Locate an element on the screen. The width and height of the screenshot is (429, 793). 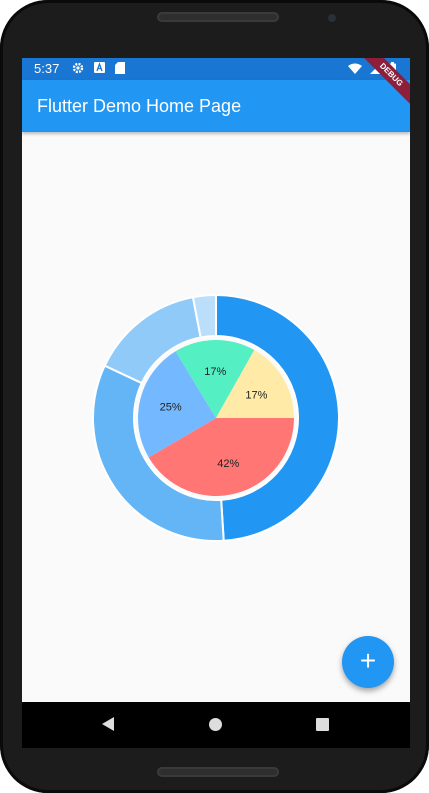
wifi-icon is located at coordinates (355, 68).